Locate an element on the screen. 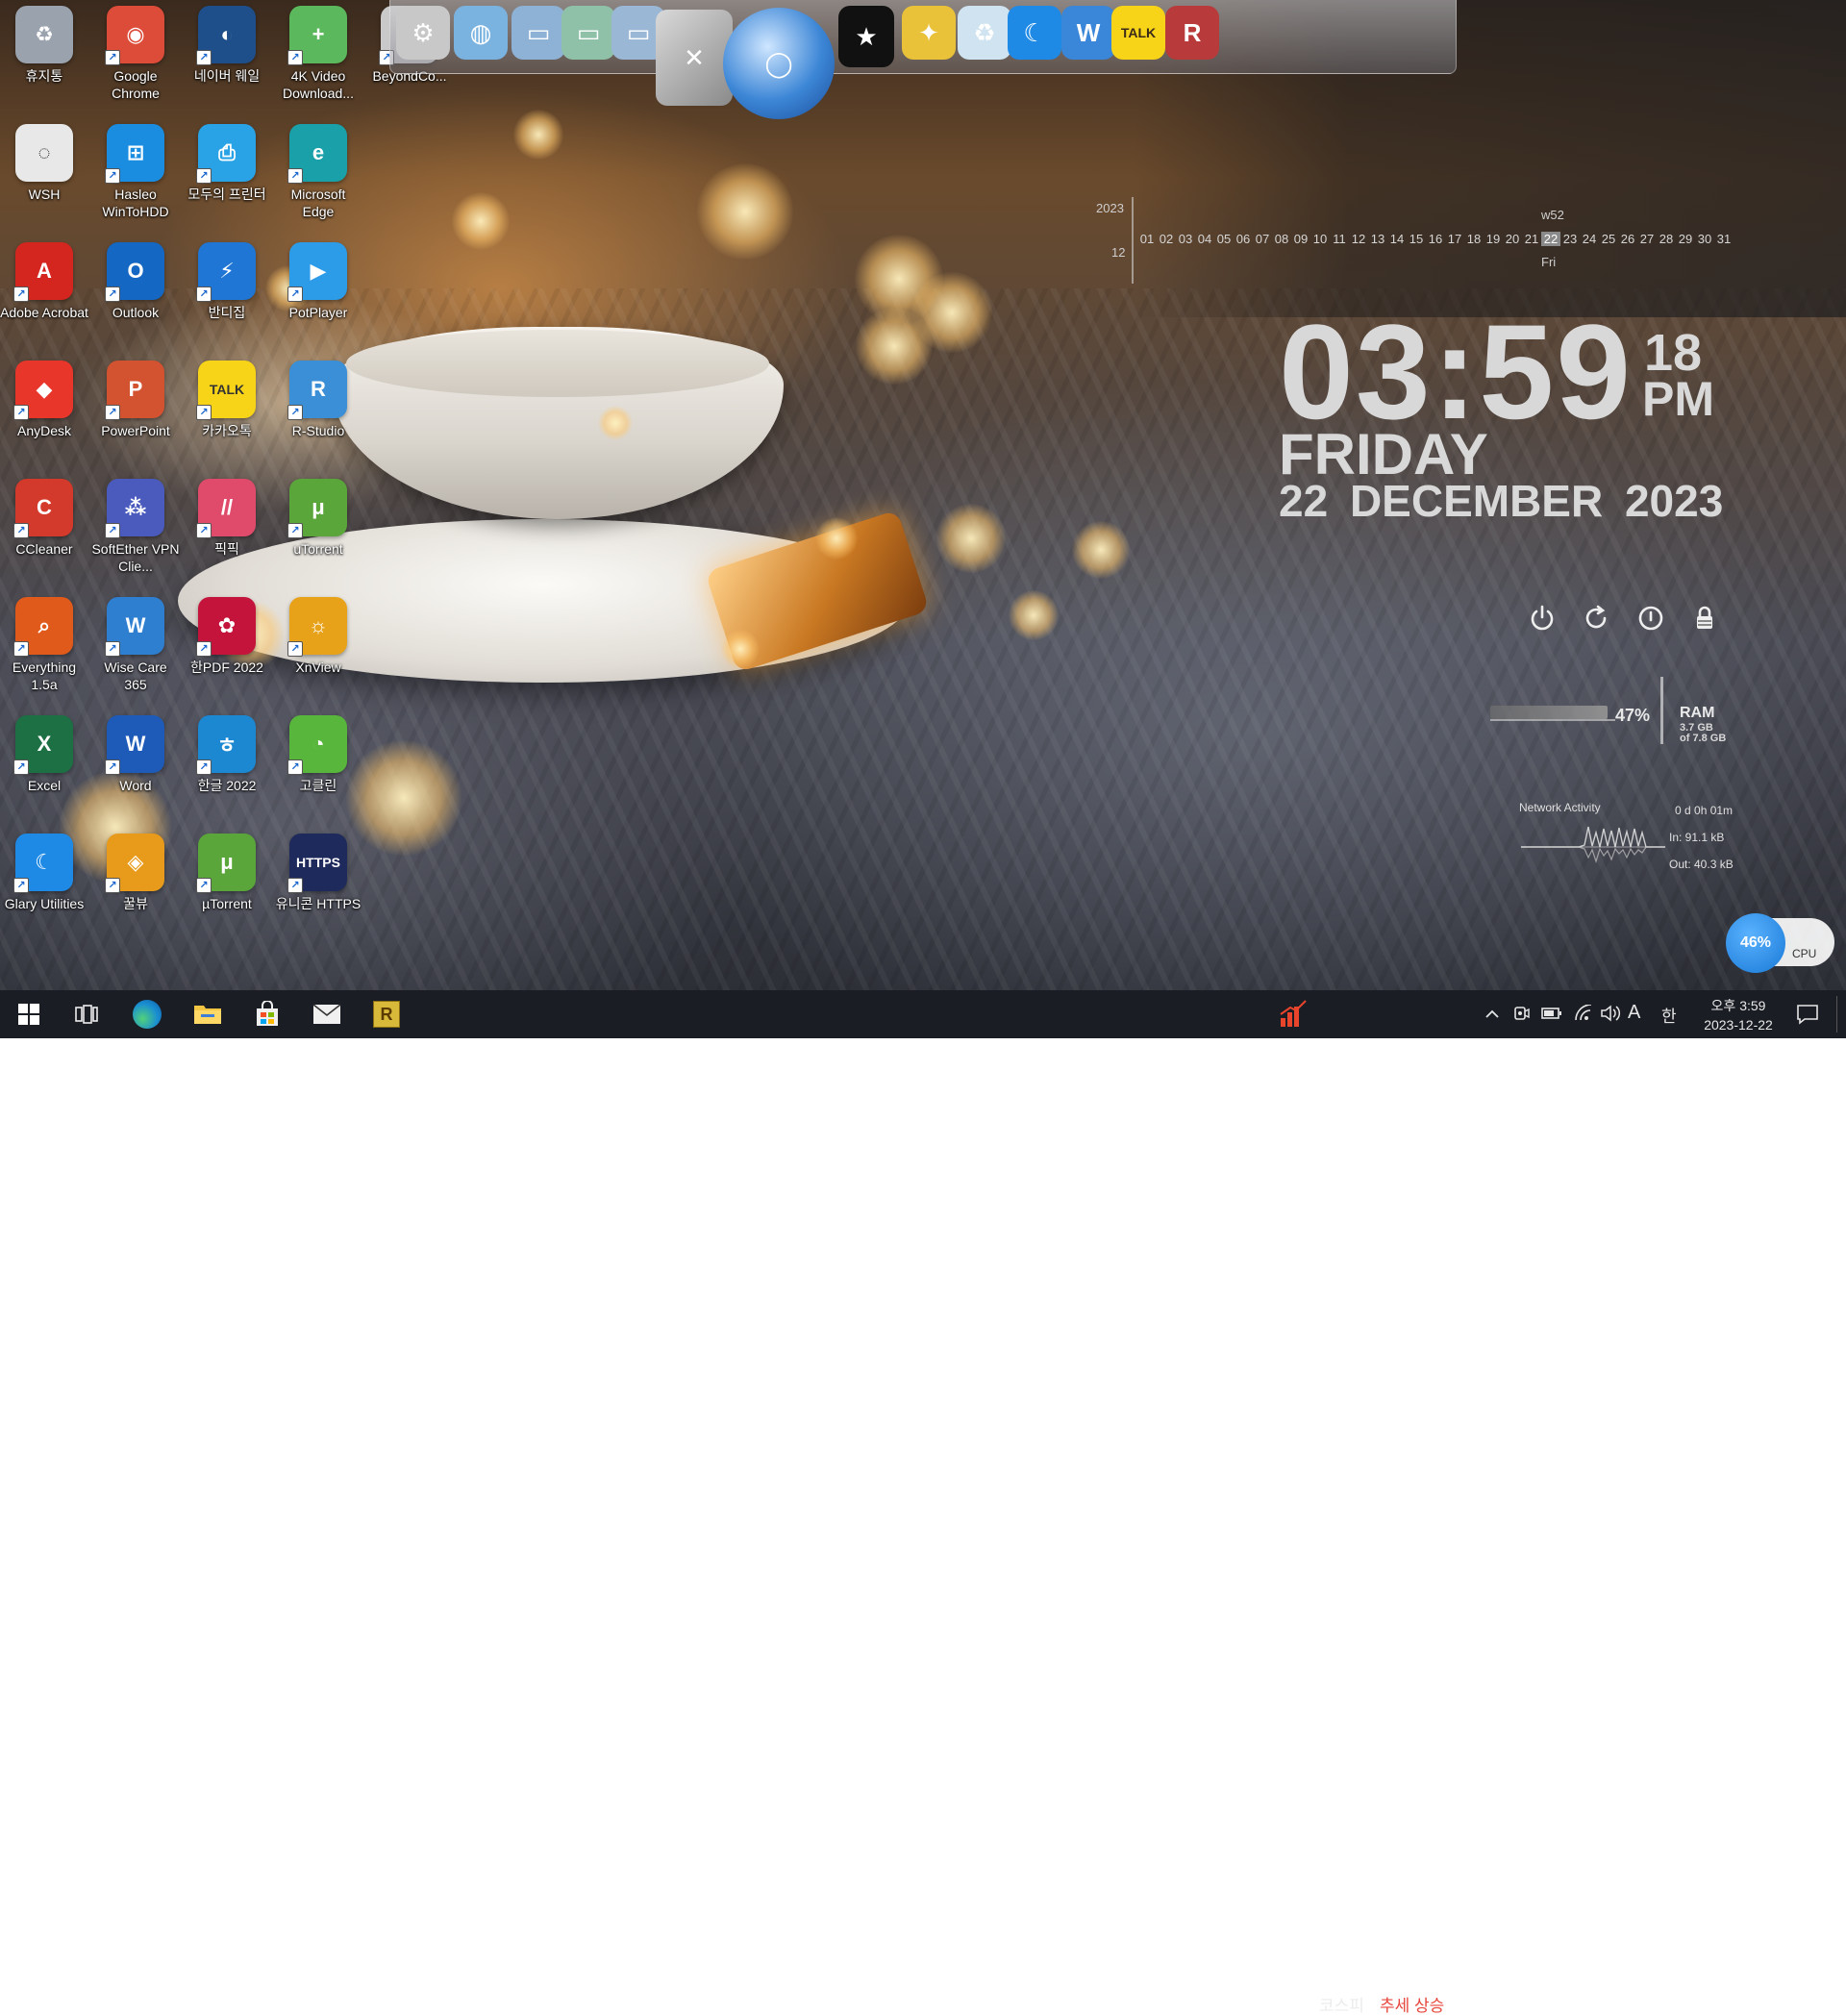 Image resolution: width=1846 pixels, height=2016 pixels. goclean-icon: ◔ ↗ is located at coordinates (317, 745).